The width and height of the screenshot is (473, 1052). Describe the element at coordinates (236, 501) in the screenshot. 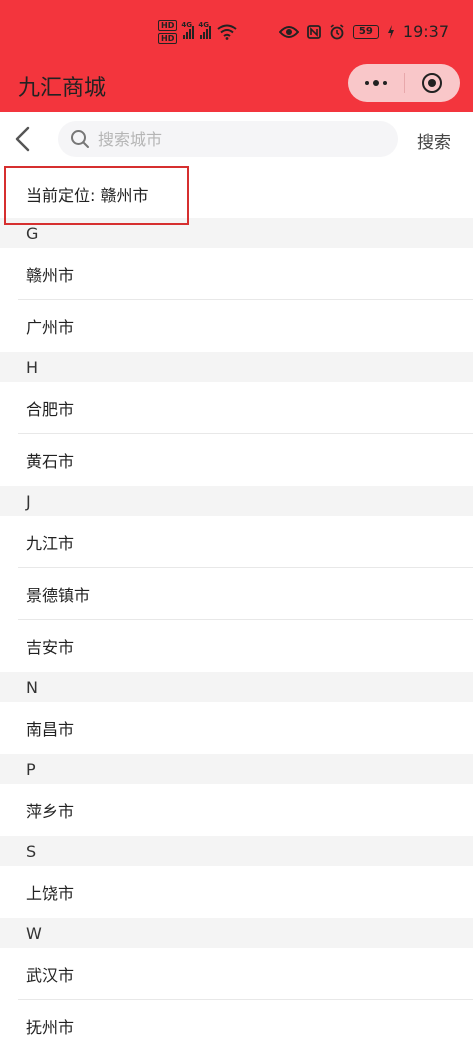

I see `group-header: J` at that location.